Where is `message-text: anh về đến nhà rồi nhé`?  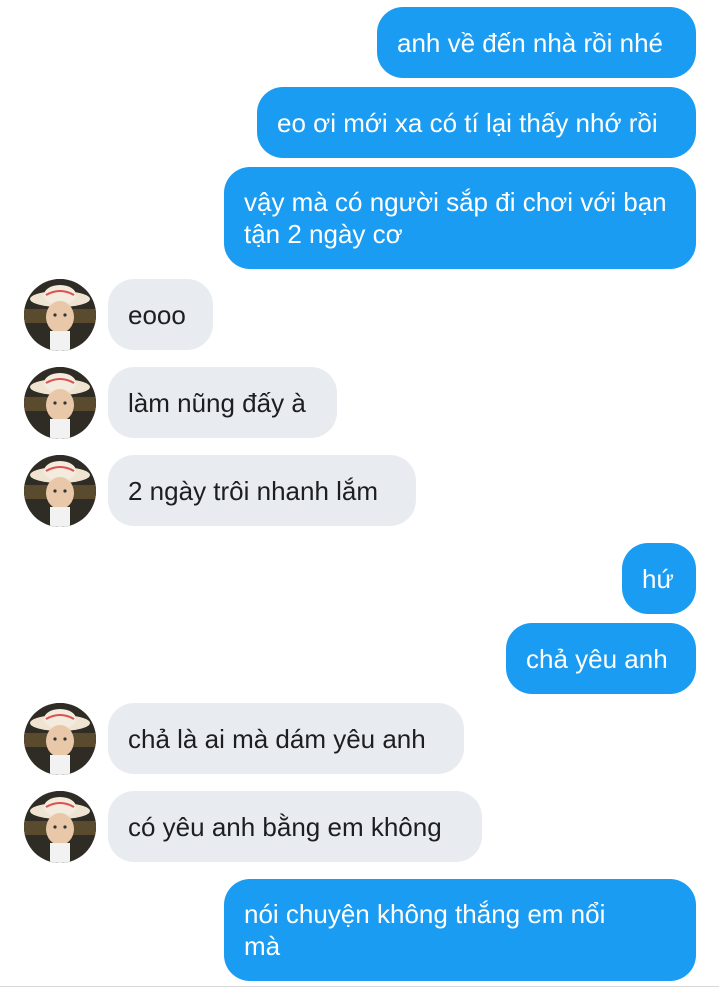 message-text: anh về đến nhà rồi nhé is located at coordinates (530, 42).